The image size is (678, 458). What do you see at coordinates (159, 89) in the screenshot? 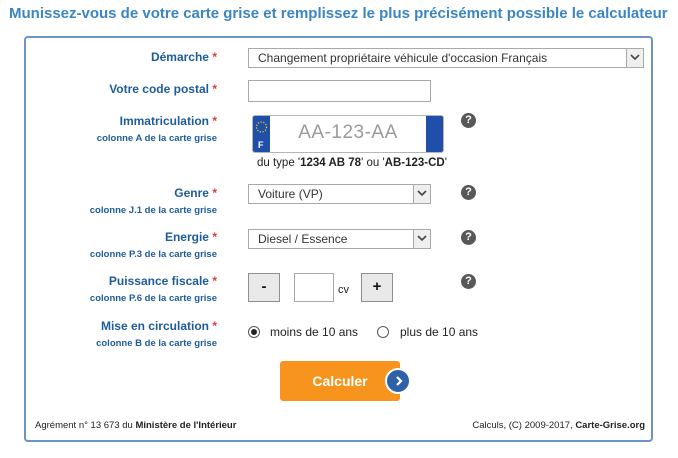
I see `code-postal-label-text: Votre code postal` at bounding box center [159, 89].